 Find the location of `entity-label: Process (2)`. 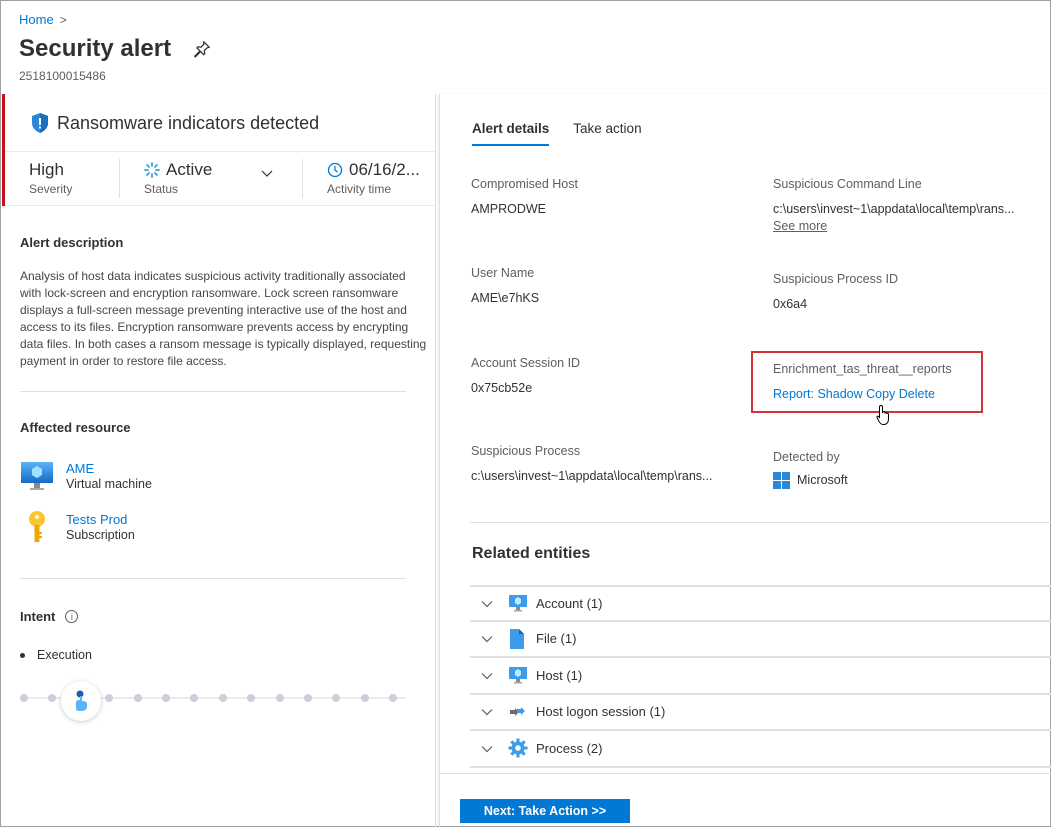

entity-label: Process (2) is located at coordinates (569, 748).